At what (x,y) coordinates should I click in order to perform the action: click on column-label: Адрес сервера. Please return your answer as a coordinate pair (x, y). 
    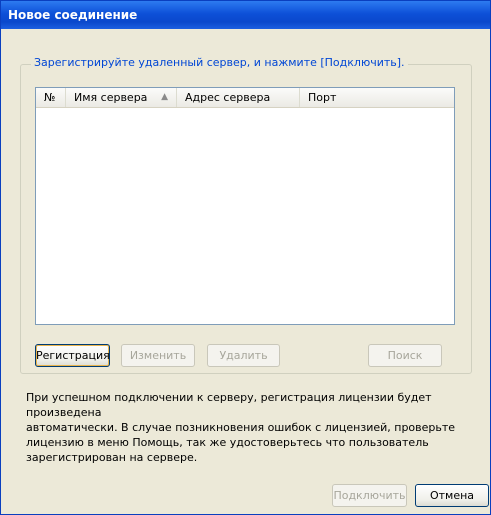
    Looking at the image, I should click on (228, 97).